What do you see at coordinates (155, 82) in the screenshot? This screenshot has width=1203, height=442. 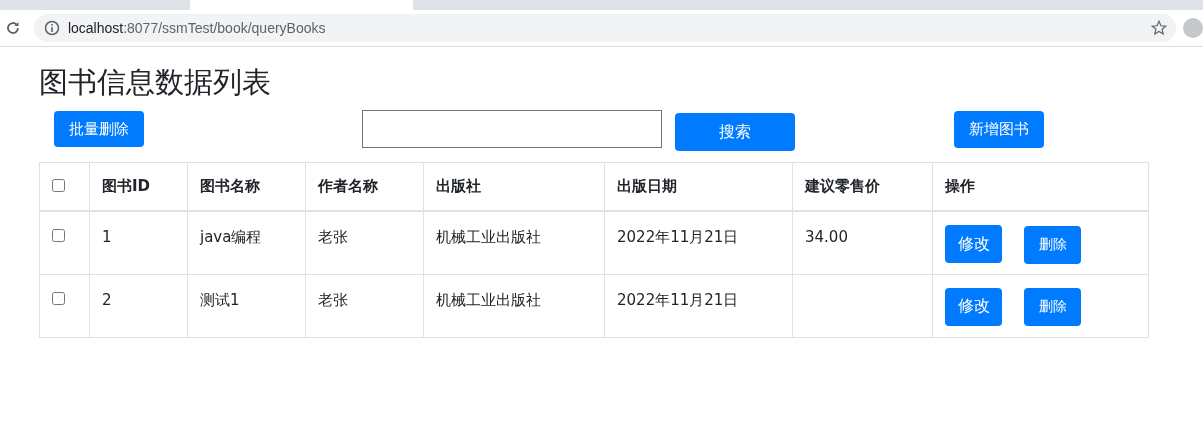 I see `page-title: 图书信息数据列表` at bounding box center [155, 82].